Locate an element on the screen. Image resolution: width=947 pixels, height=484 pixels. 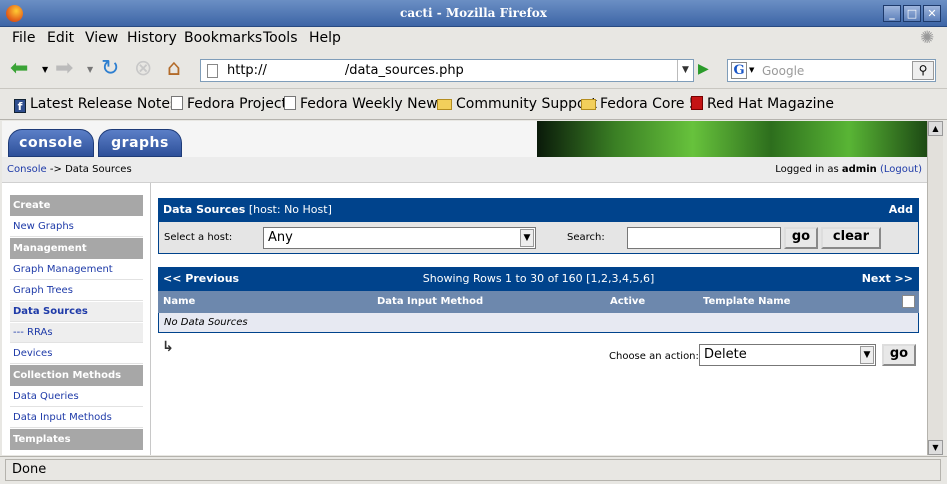
vertical-scrollbar: ▲ ▼ is located at coordinates (935, 288).